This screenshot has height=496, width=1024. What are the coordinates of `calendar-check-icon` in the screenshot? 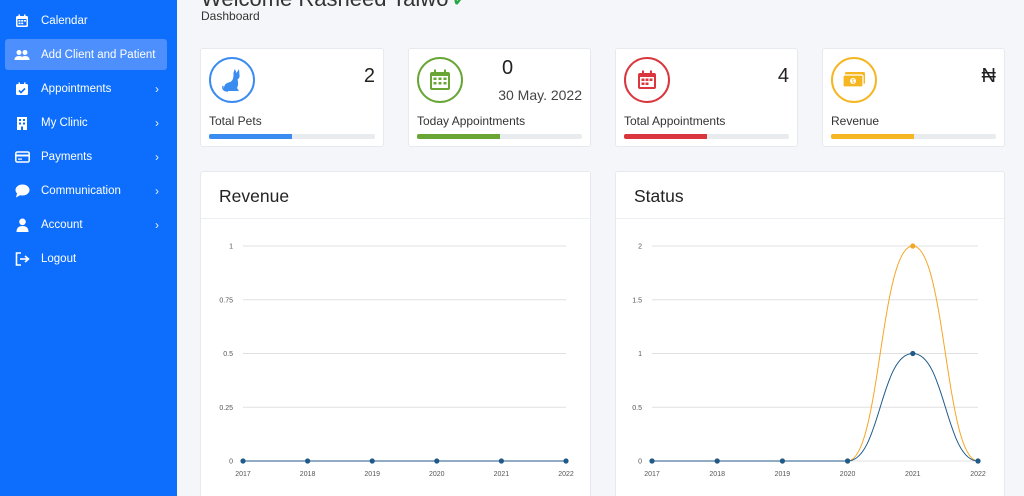 It's located at (22, 89).